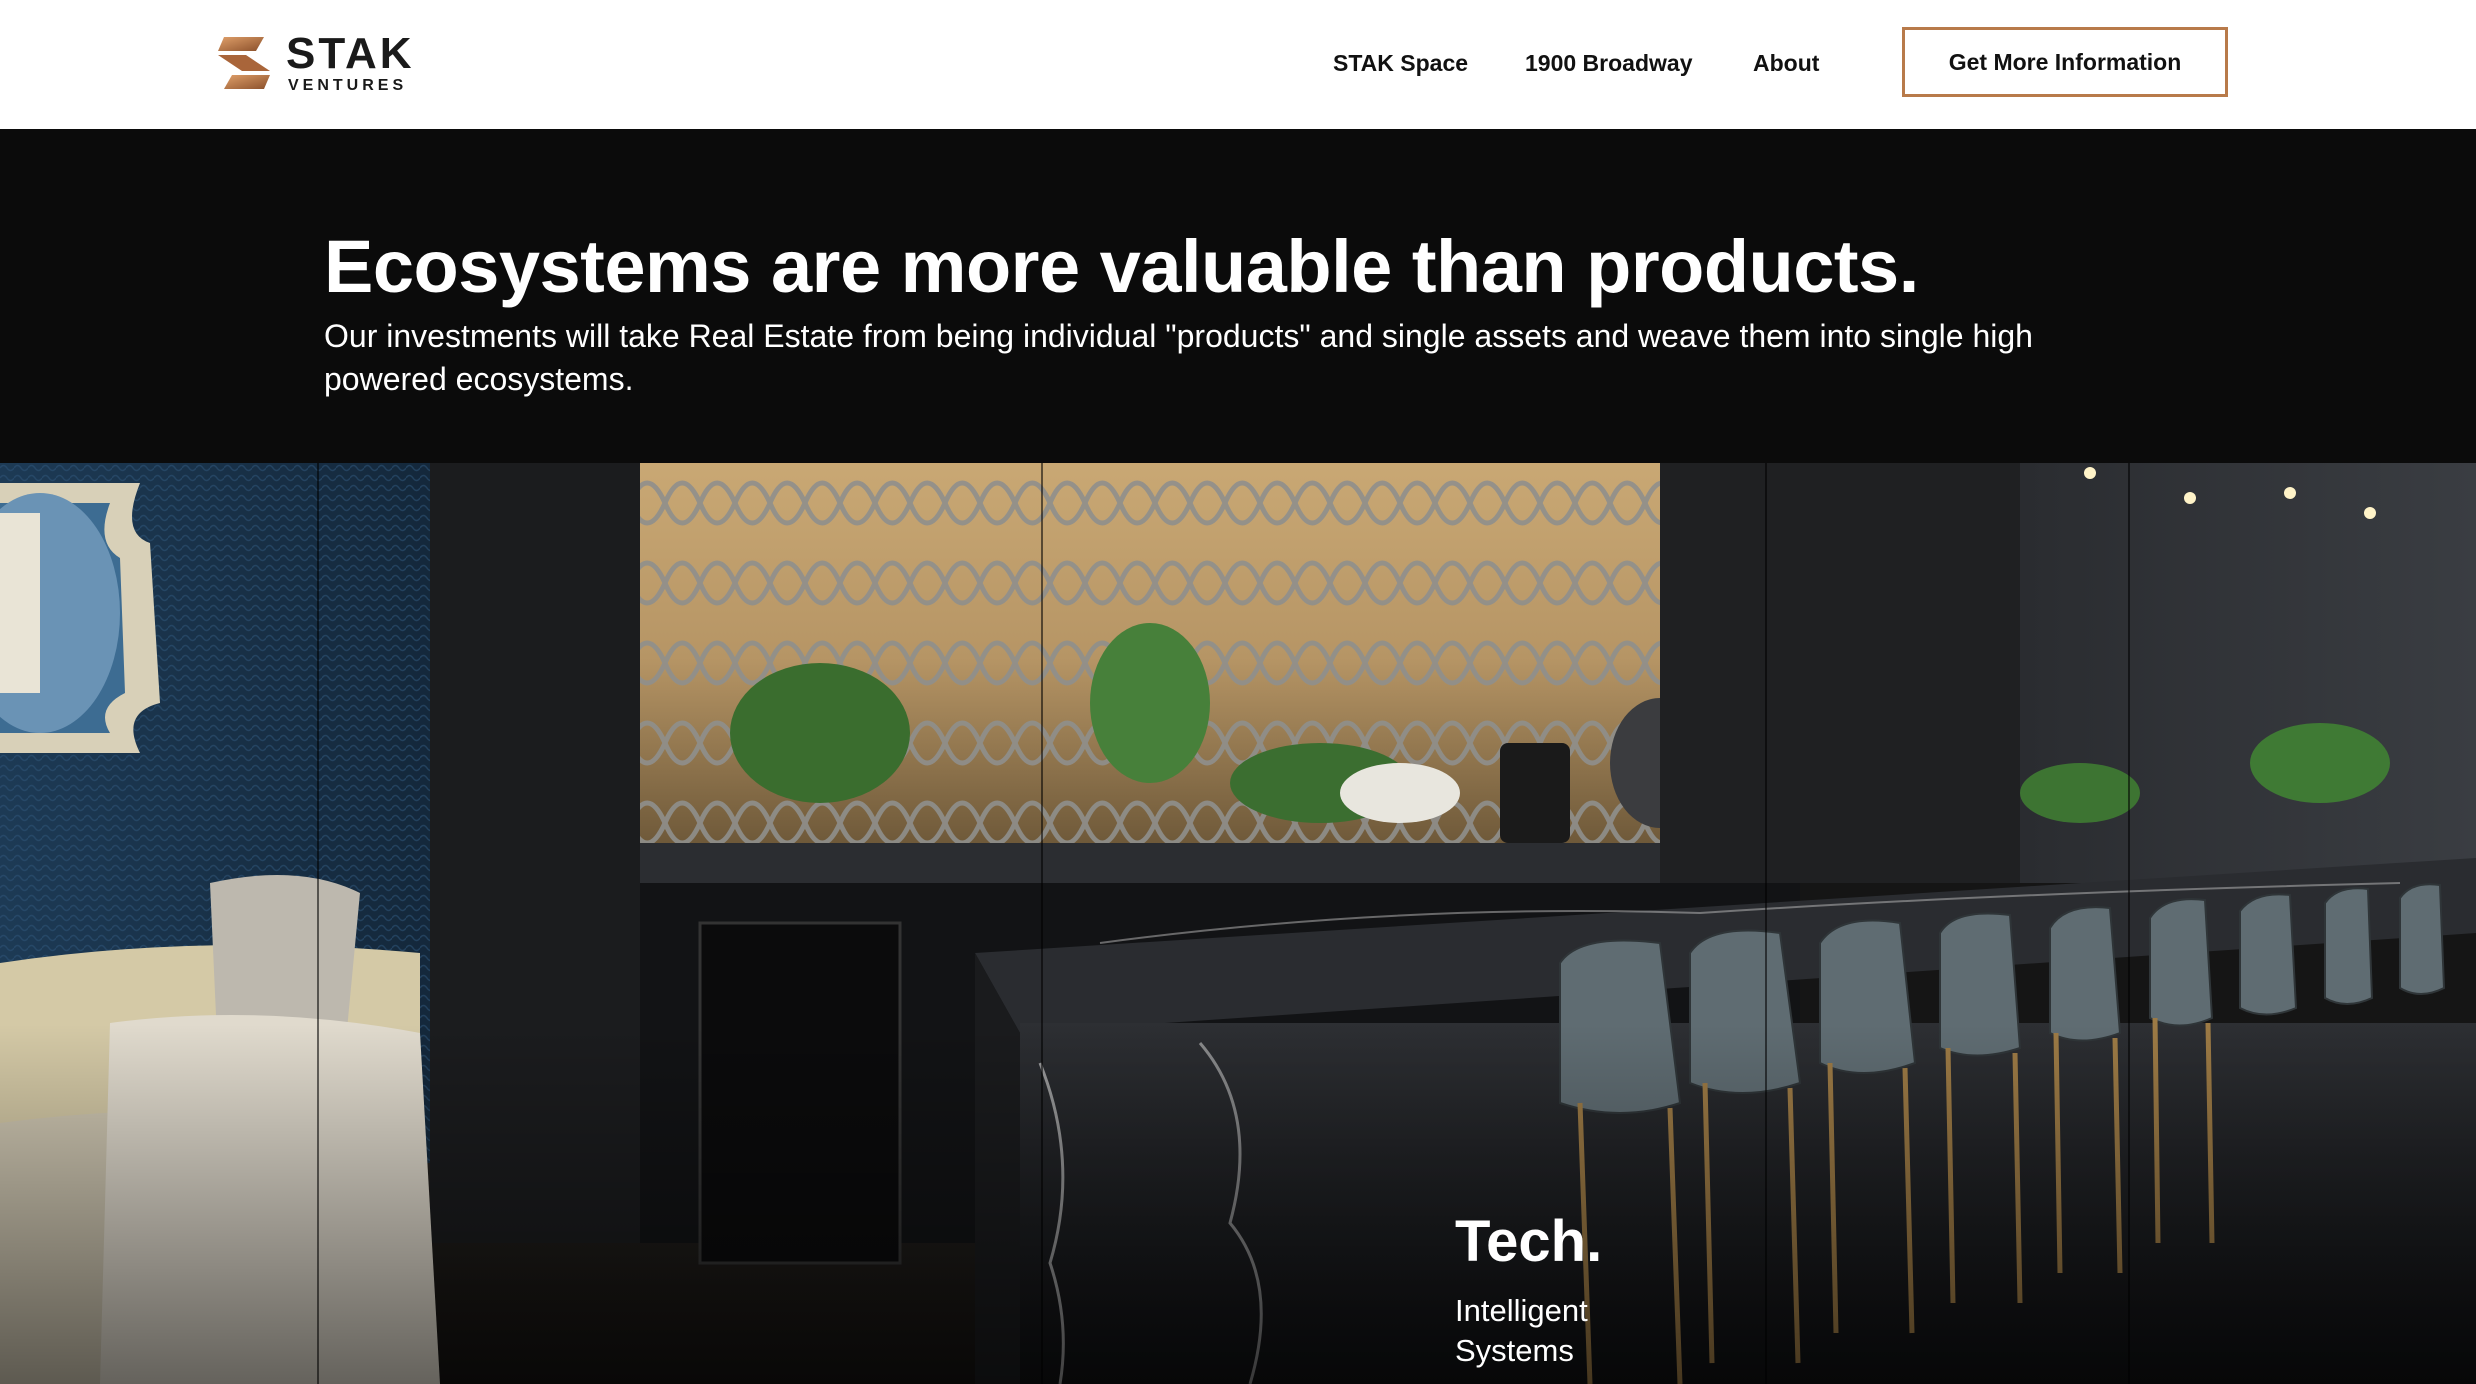 This screenshot has height=1384, width=2476. What do you see at coordinates (348, 85) in the screenshot?
I see `logo-subtitle: VENTURES` at bounding box center [348, 85].